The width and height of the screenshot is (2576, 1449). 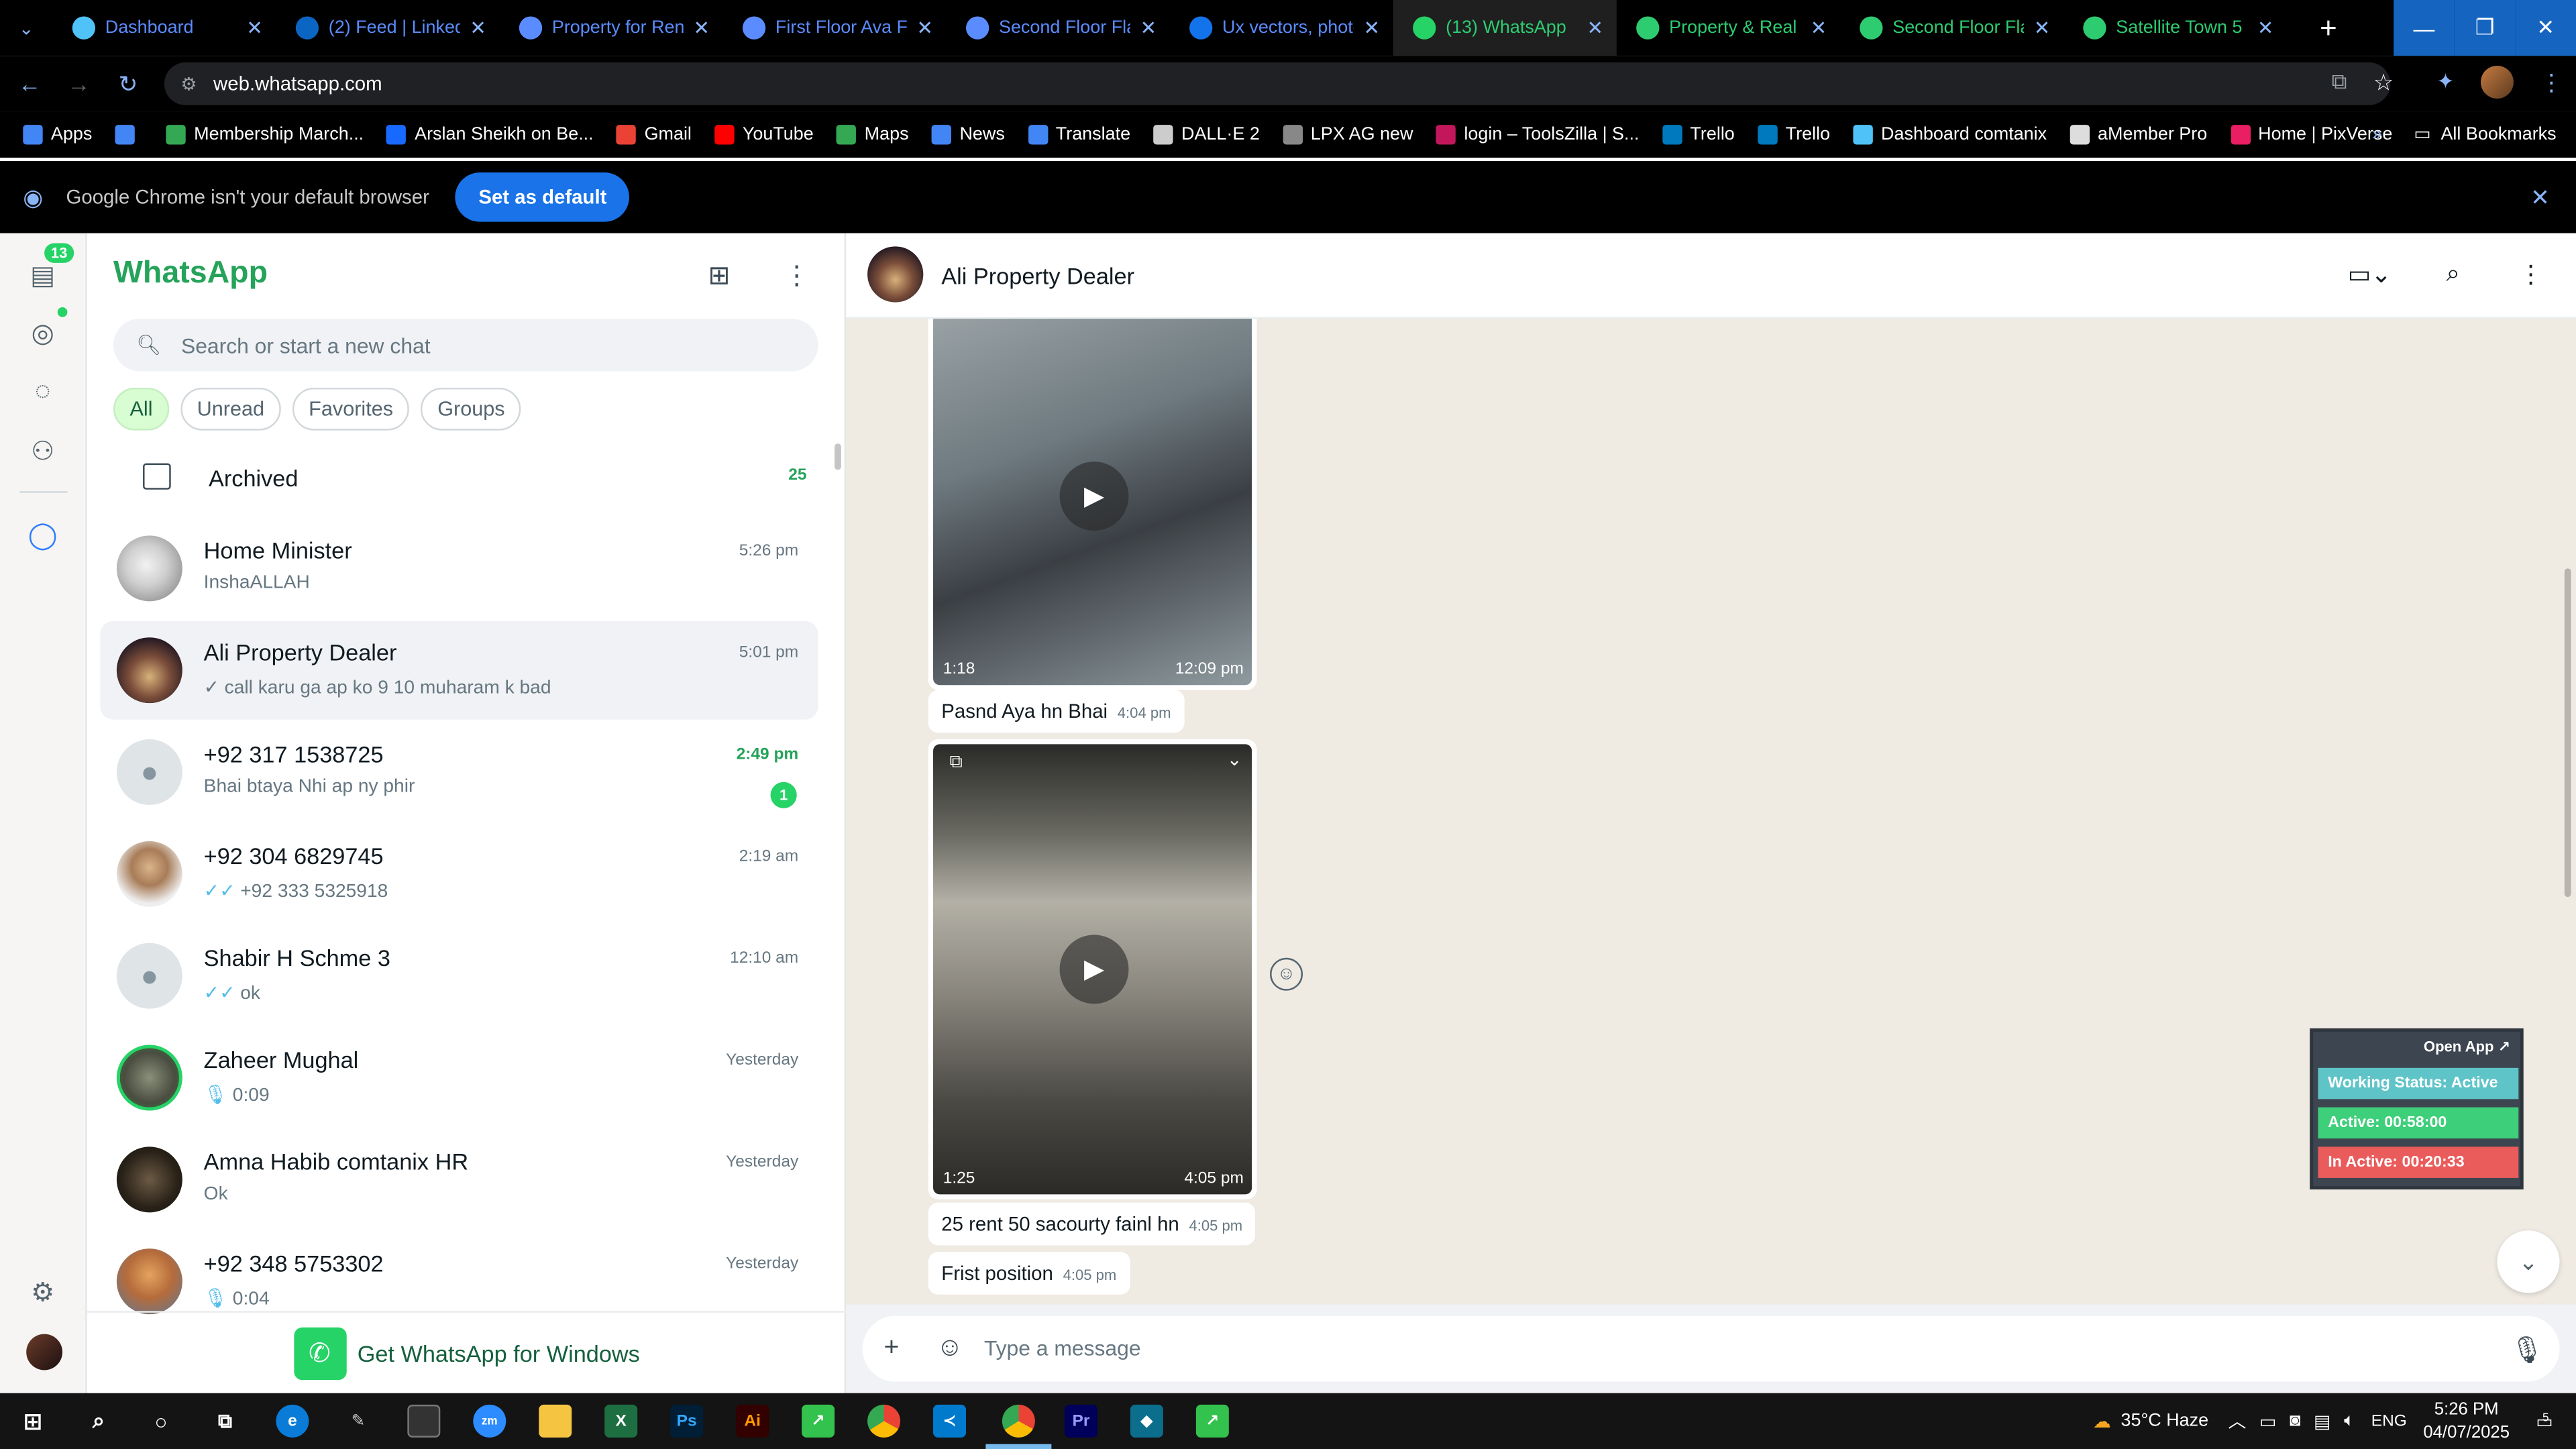 What do you see at coordinates (1080, 1421) in the screenshot?
I see `premiere-icon: Pr` at bounding box center [1080, 1421].